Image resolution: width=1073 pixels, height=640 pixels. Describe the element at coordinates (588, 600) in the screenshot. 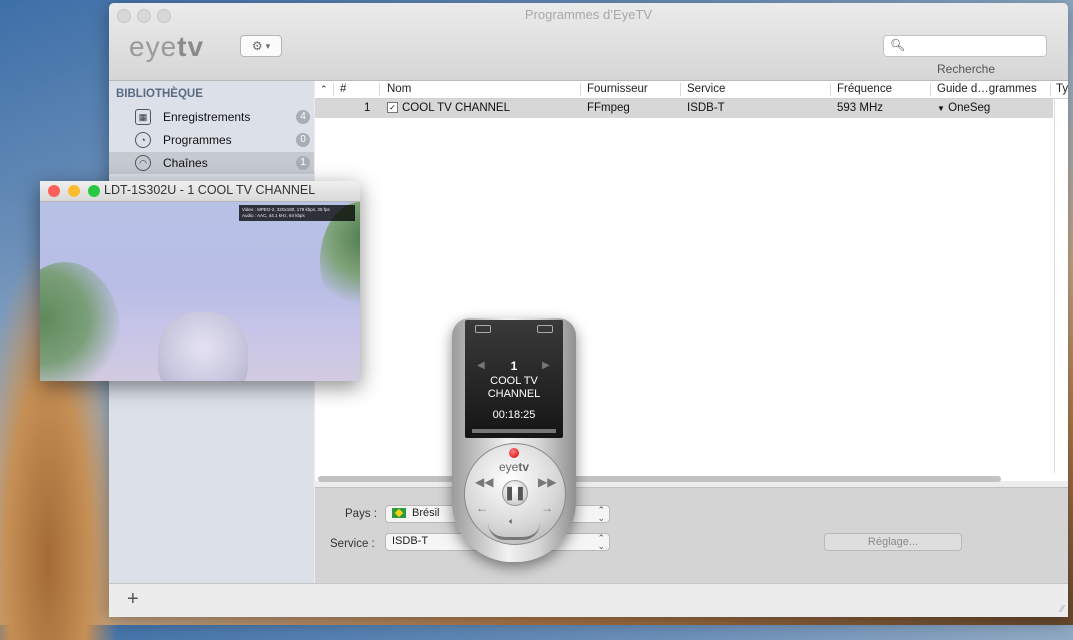

I see `window-footer: + ⁄⁄` at that location.